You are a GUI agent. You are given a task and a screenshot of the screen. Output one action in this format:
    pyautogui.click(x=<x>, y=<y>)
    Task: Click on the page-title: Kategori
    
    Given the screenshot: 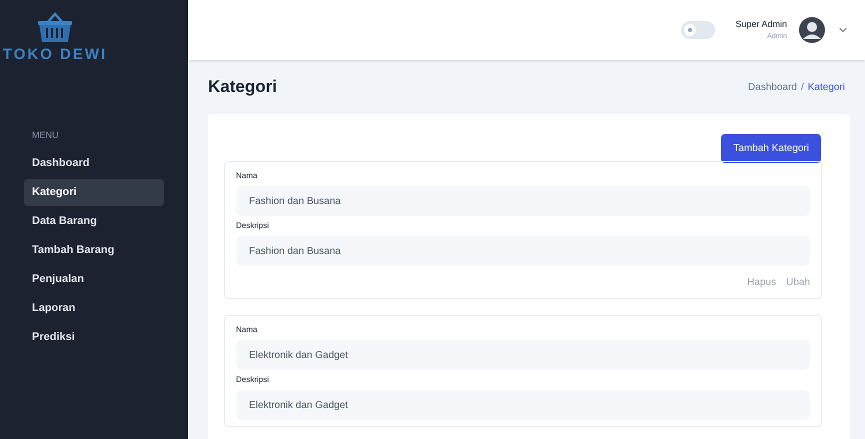 What is the action you would take?
    pyautogui.click(x=242, y=87)
    